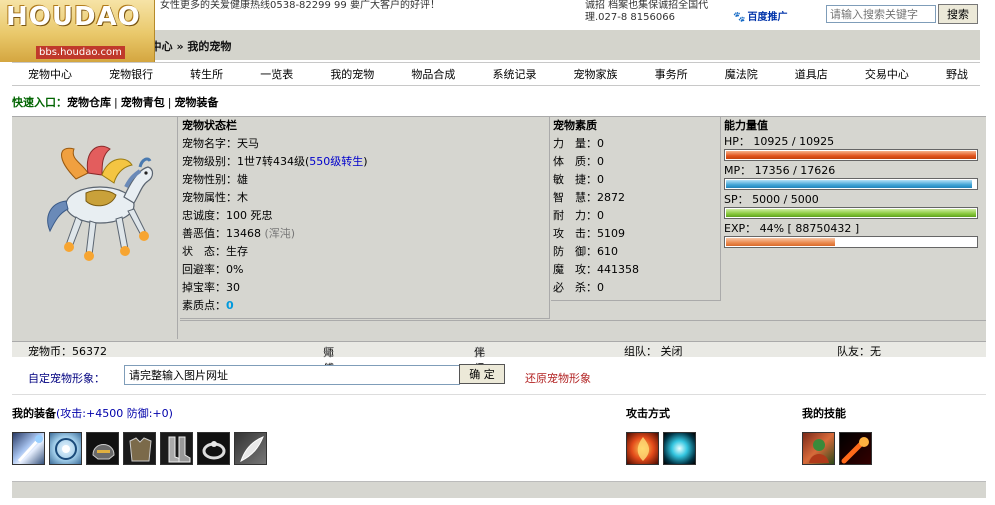 This screenshot has width=995, height=505. I want to click on hp-bar, so click(851, 155).